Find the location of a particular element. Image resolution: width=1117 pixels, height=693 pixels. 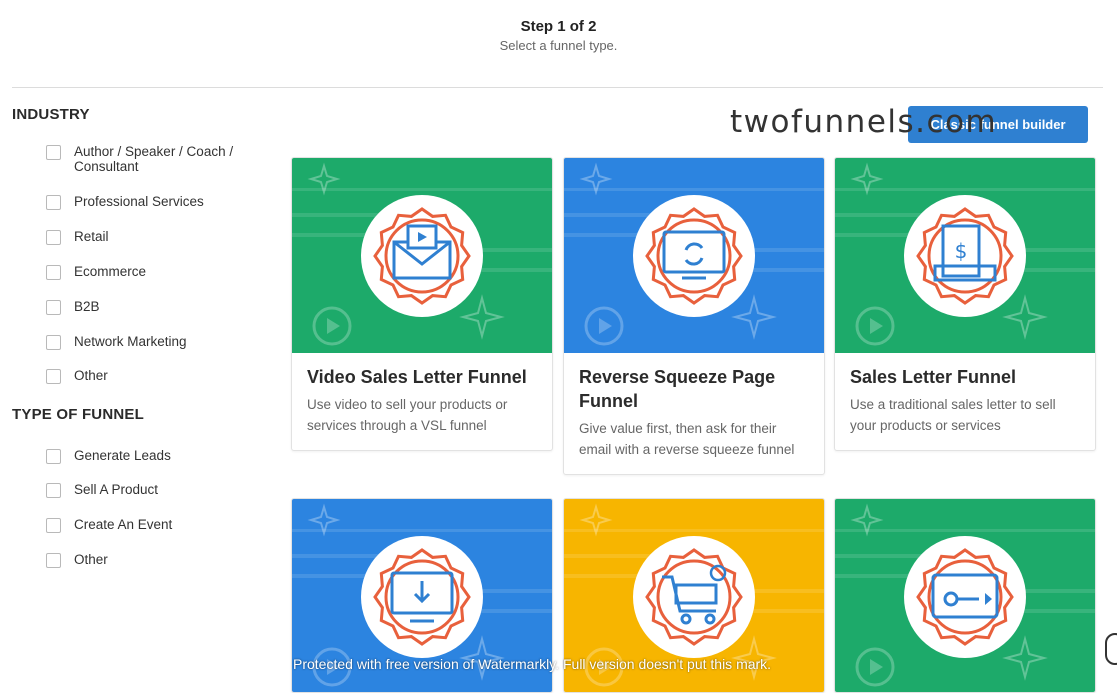

filter-type-event: Create An Event is located at coordinates (156, 525).